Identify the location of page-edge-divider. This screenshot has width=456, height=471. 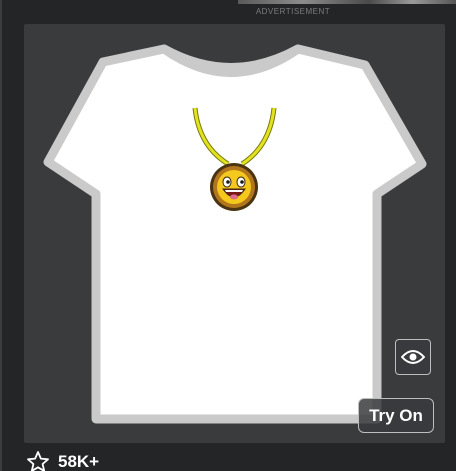
(1, 235).